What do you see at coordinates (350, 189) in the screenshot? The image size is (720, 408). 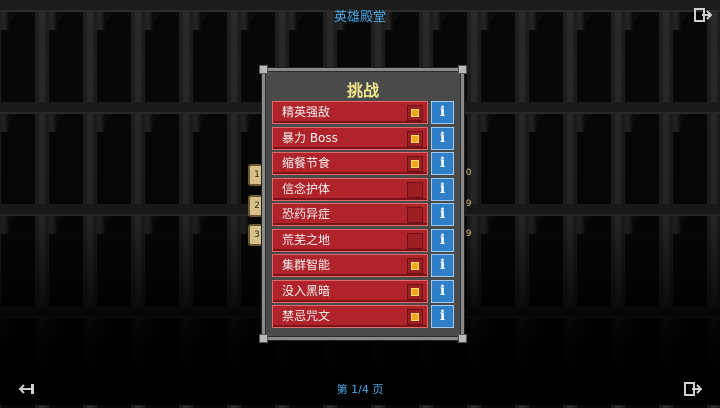 I see `challenge-toggle-button: 信念护体` at bounding box center [350, 189].